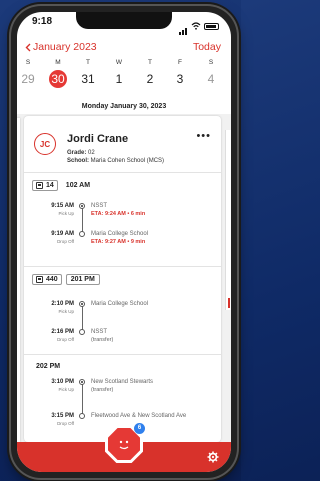 Image resolution: width=320 pixels, height=481 pixels. What do you see at coordinates (139, 416) in the screenshot?
I see `stop-place: Fleetwood Ave & New Scotland Ave` at bounding box center [139, 416].